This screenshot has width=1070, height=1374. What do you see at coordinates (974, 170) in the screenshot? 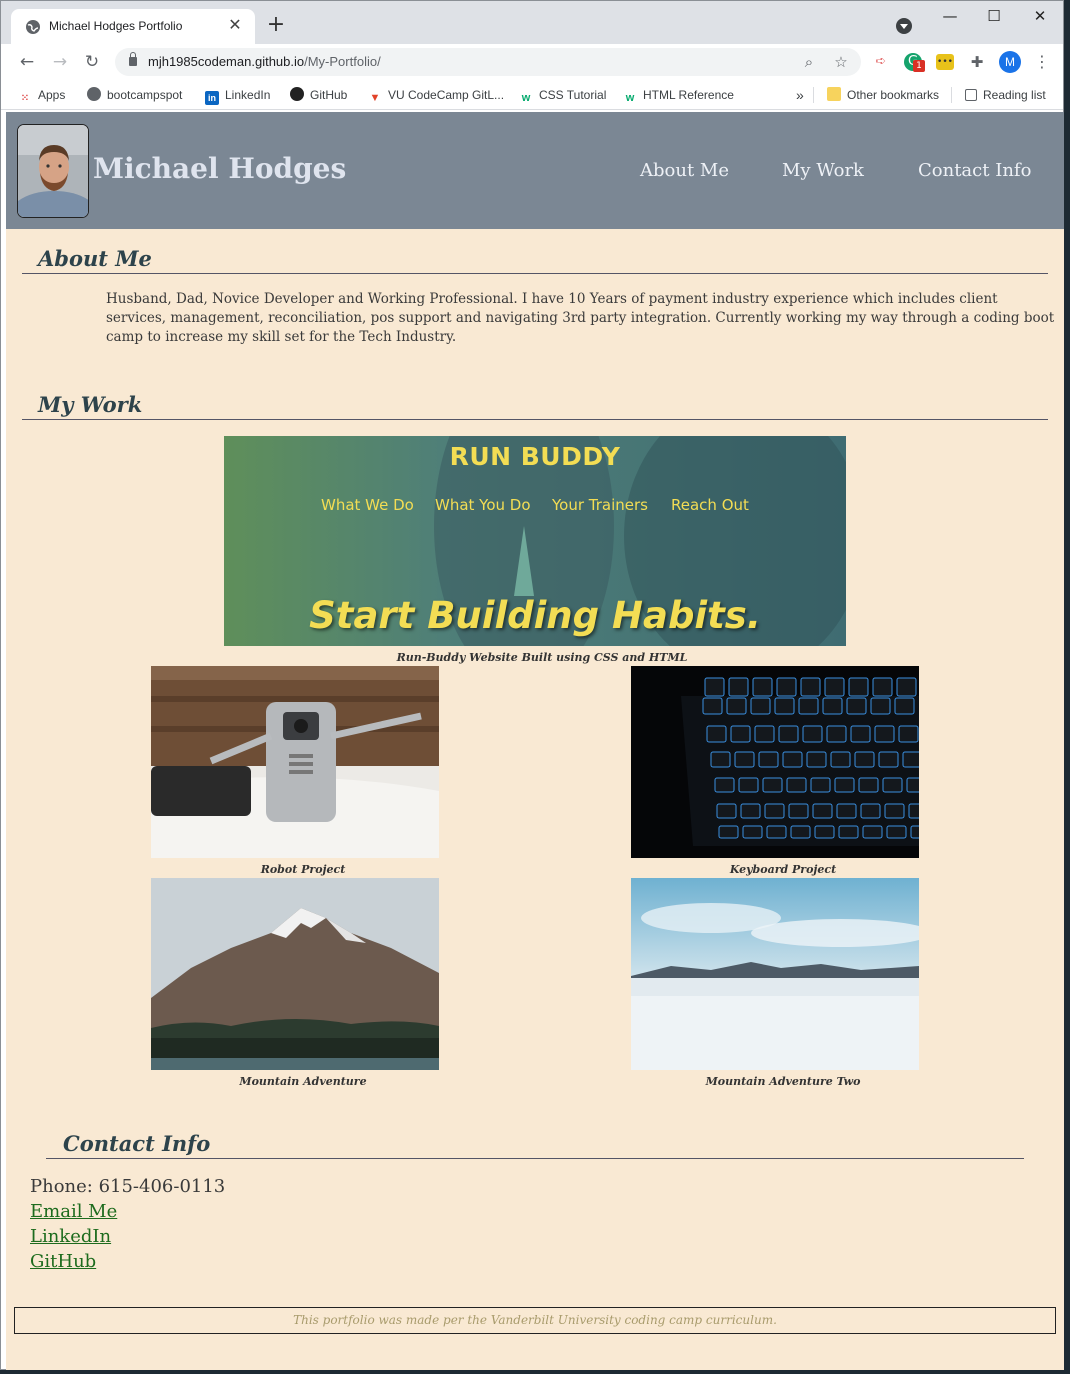
I see `nav-link-contact-info: Contact Info` at bounding box center [974, 170].